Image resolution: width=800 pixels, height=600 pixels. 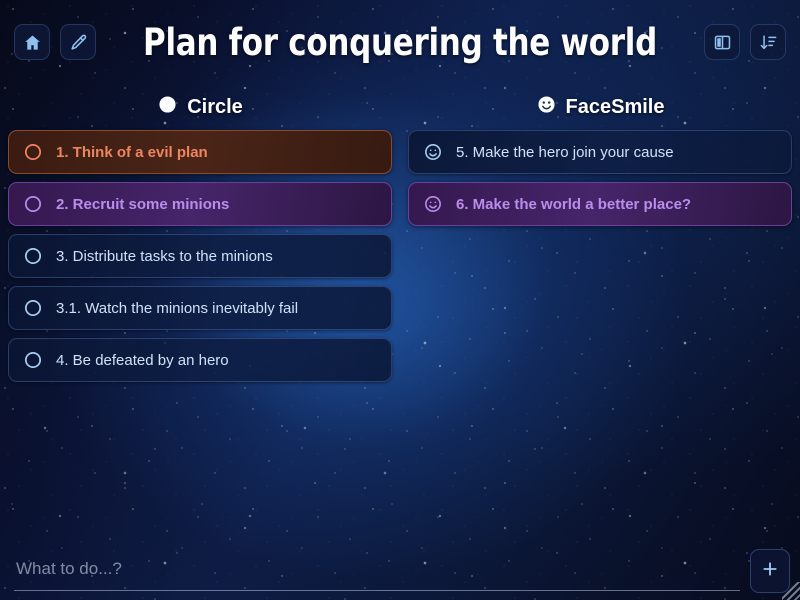 I want to click on task-card: 6. Make the world a better place?, so click(x=600, y=204).